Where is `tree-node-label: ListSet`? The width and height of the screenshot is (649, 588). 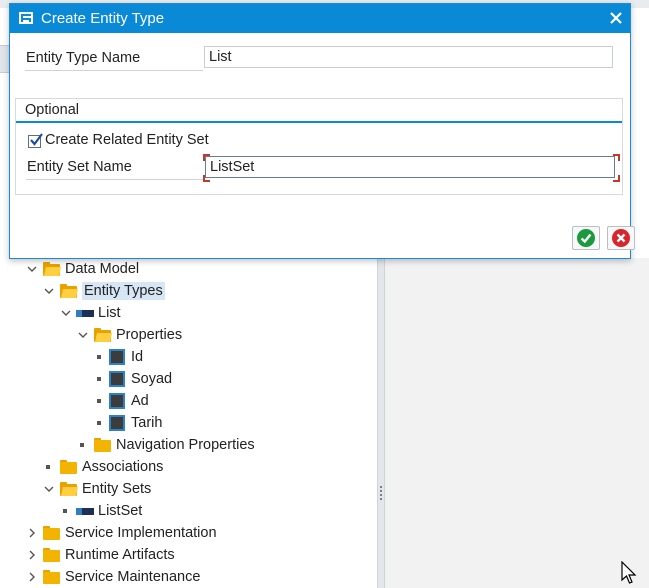 tree-node-label: ListSet is located at coordinates (120, 511).